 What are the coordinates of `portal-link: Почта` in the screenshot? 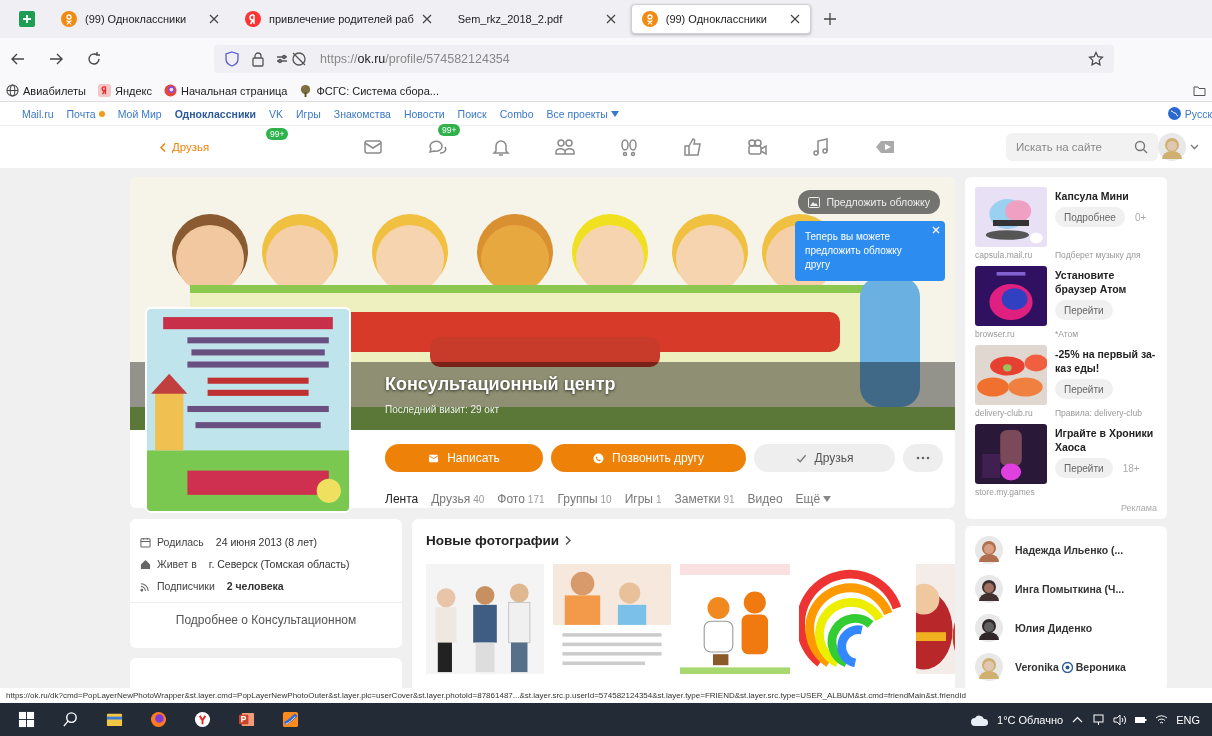 It's located at (85, 113).